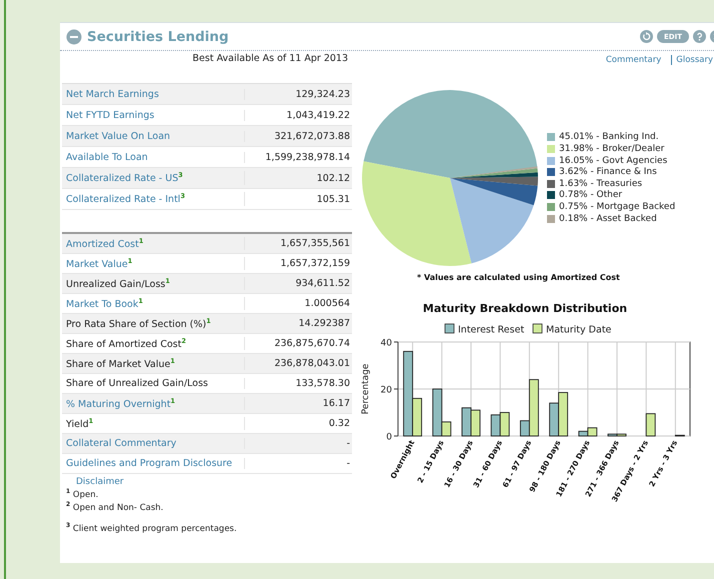 The width and height of the screenshot is (714, 579). Describe the element at coordinates (327, 303) in the screenshot. I see `row-value: 1.000564` at that location.